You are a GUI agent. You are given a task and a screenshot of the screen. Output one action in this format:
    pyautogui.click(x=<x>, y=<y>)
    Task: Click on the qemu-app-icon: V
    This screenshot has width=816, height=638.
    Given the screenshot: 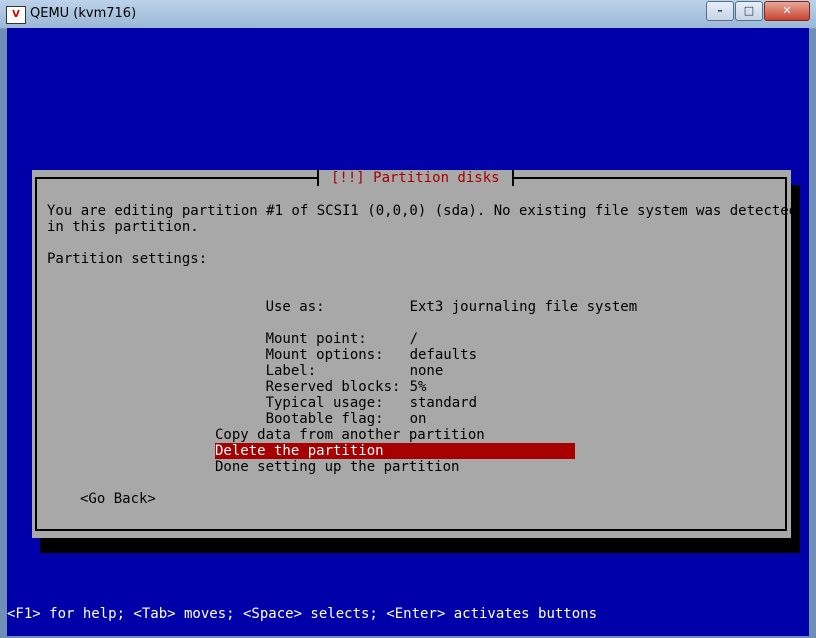 What is the action you would take?
    pyautogui.click(x=16, y=15)
    